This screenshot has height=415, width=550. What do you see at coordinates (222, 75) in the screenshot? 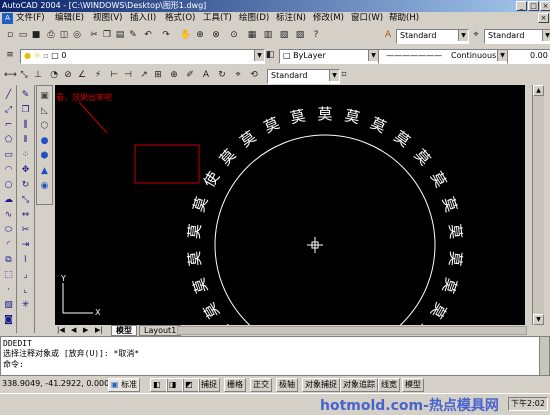
I see `dim-update-icon: ↻` at bounding box center [222, 75].